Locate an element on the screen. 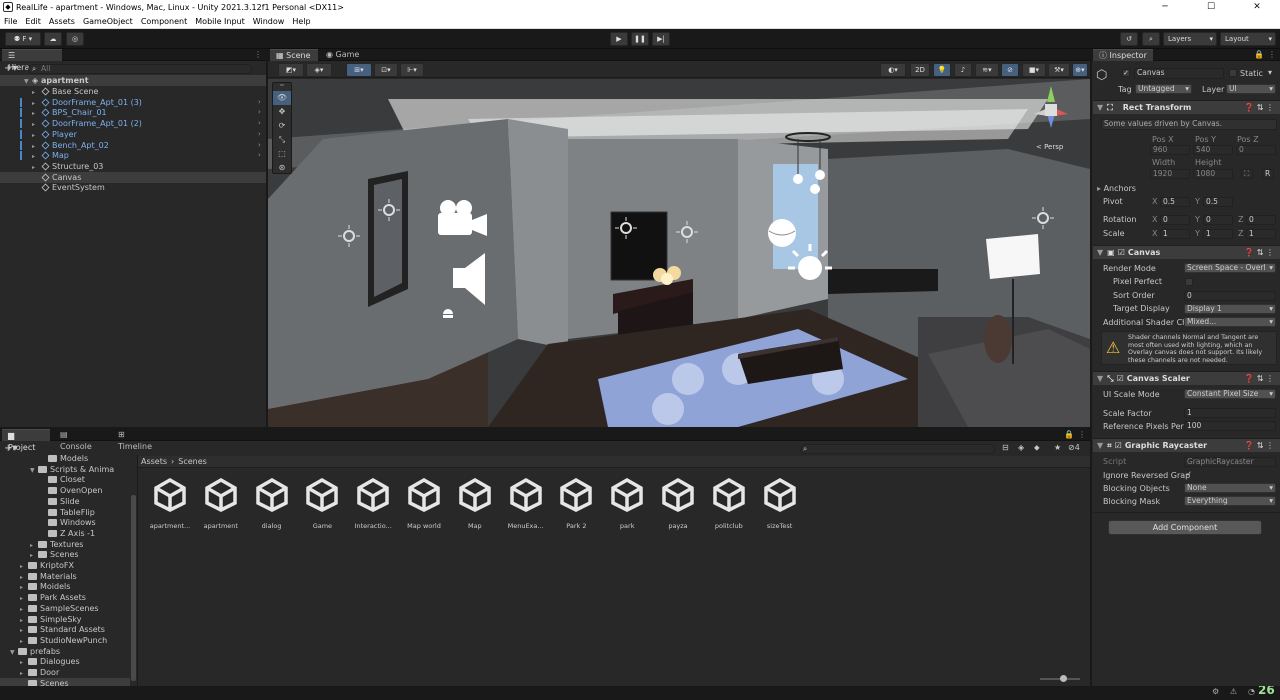 The width and height of the screenshot is (1280, 700). lighting-toggle-icon: 💡 is located at coordinates (942, 70).